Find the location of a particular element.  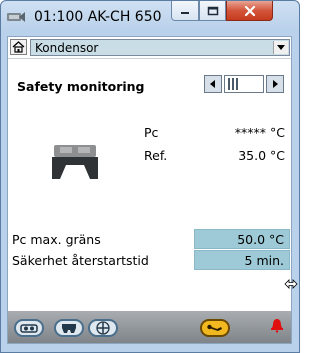

view-select: Kondensor is located at coordinates (160, 47).